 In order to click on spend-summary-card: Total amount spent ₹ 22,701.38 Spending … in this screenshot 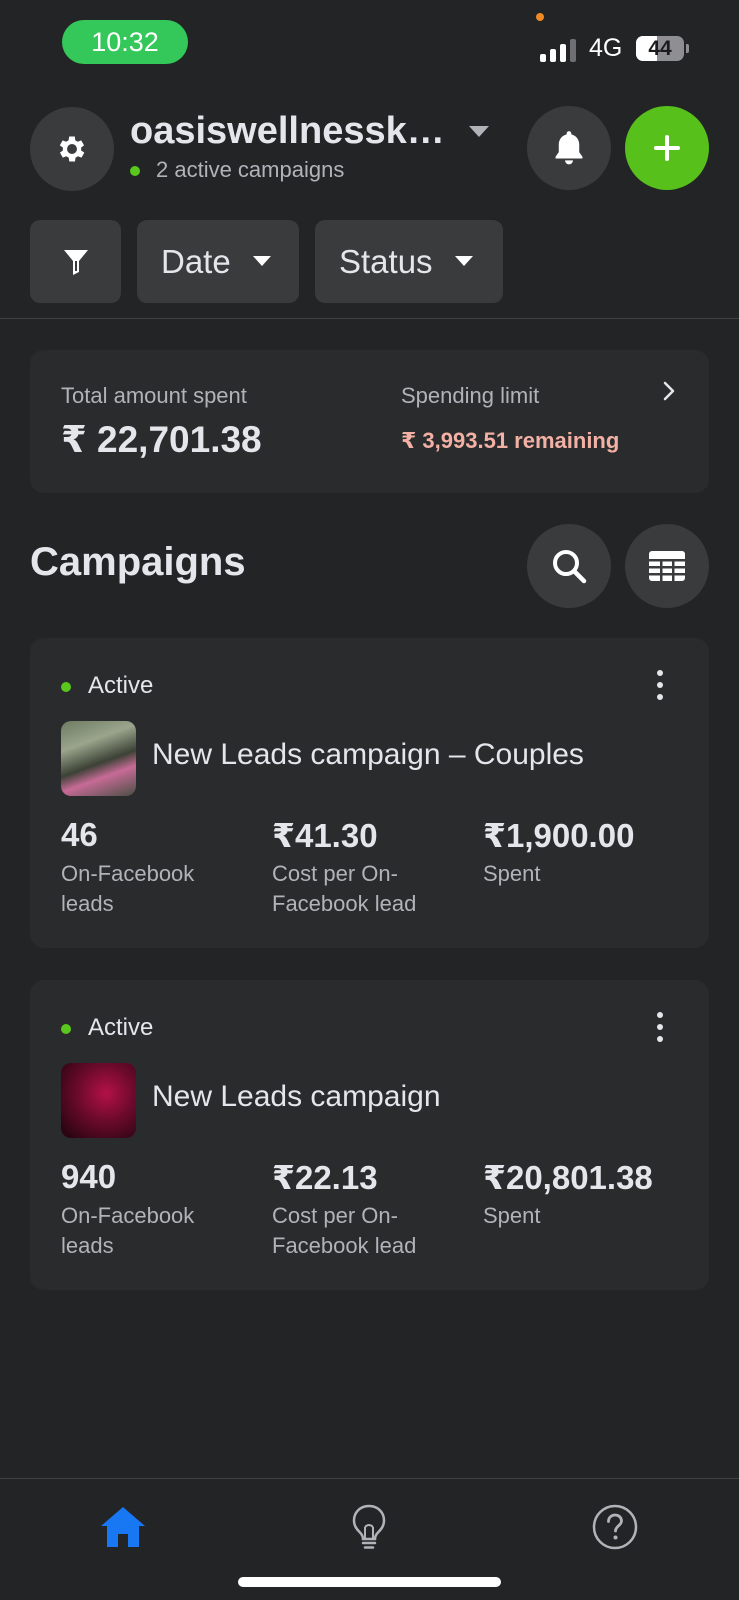, I will do `click(369, 421)`.